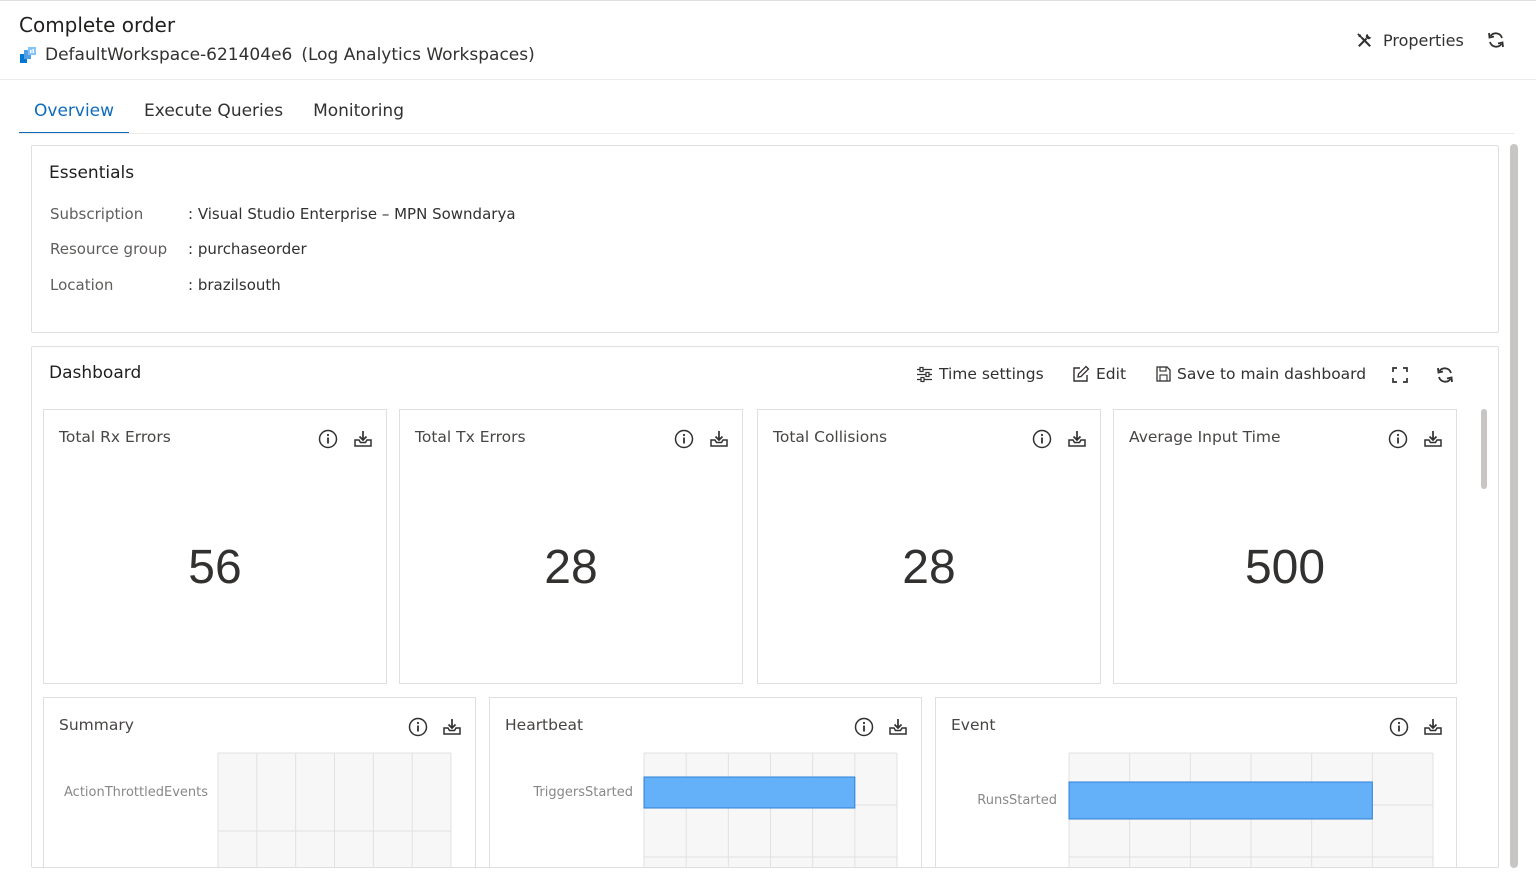  I want to click on tab-execute-queries: Execute Queries, so click(213, 112).